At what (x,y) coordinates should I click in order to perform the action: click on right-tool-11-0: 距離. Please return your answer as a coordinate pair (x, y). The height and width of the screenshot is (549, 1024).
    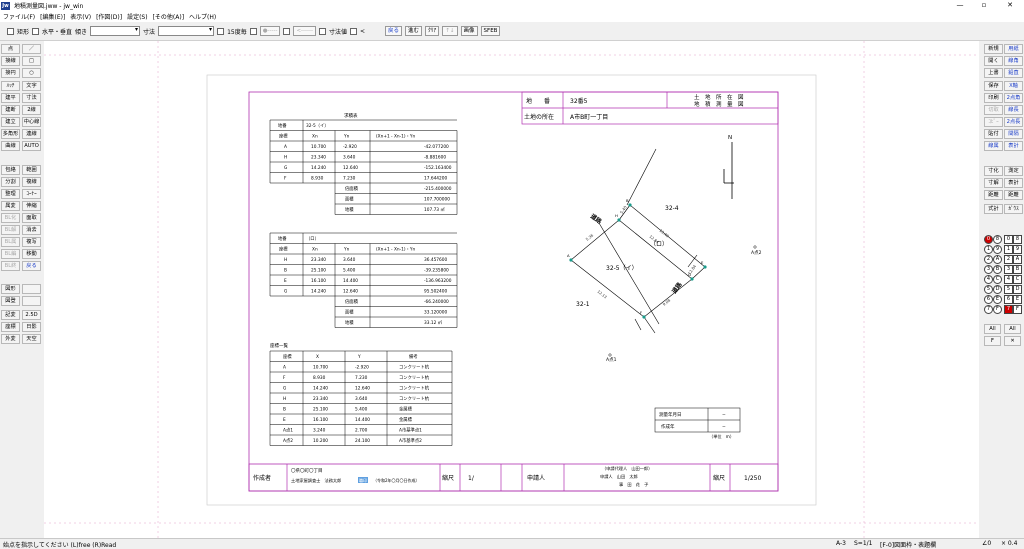
    Looking at the image, I should click on (993, 195).